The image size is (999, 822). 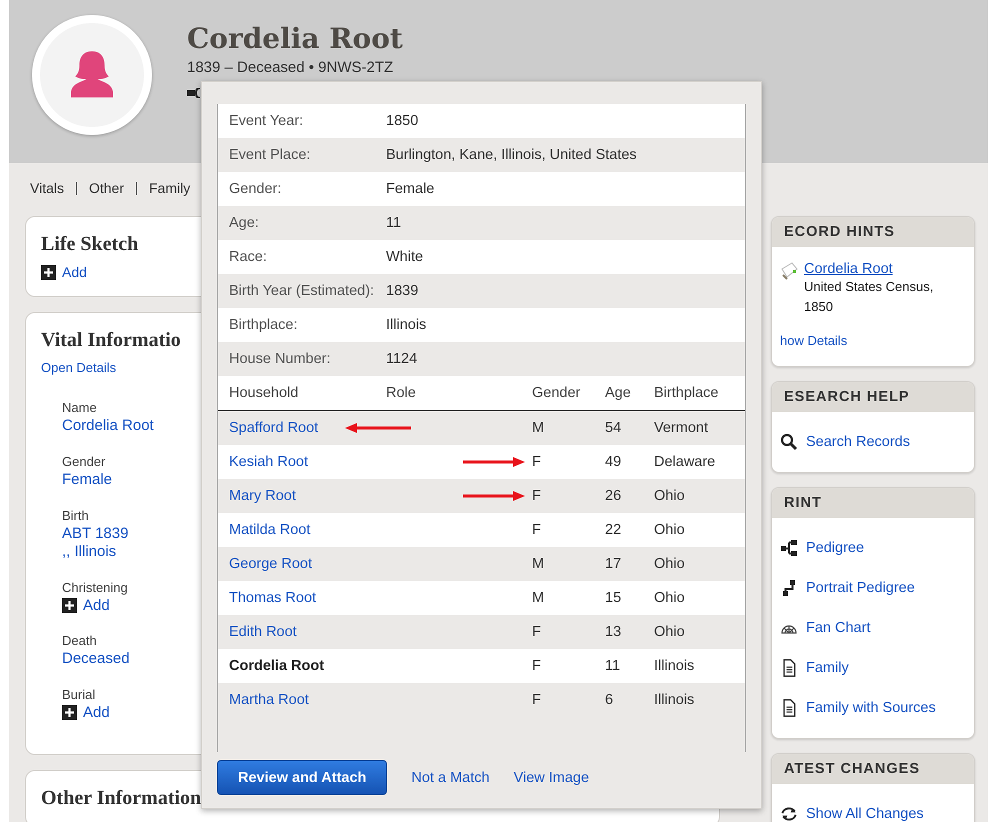 What do you see at coordinates (613, 564) in the screenshot?
I see `table-cell-text: 17` at bounding box center [613, 564].